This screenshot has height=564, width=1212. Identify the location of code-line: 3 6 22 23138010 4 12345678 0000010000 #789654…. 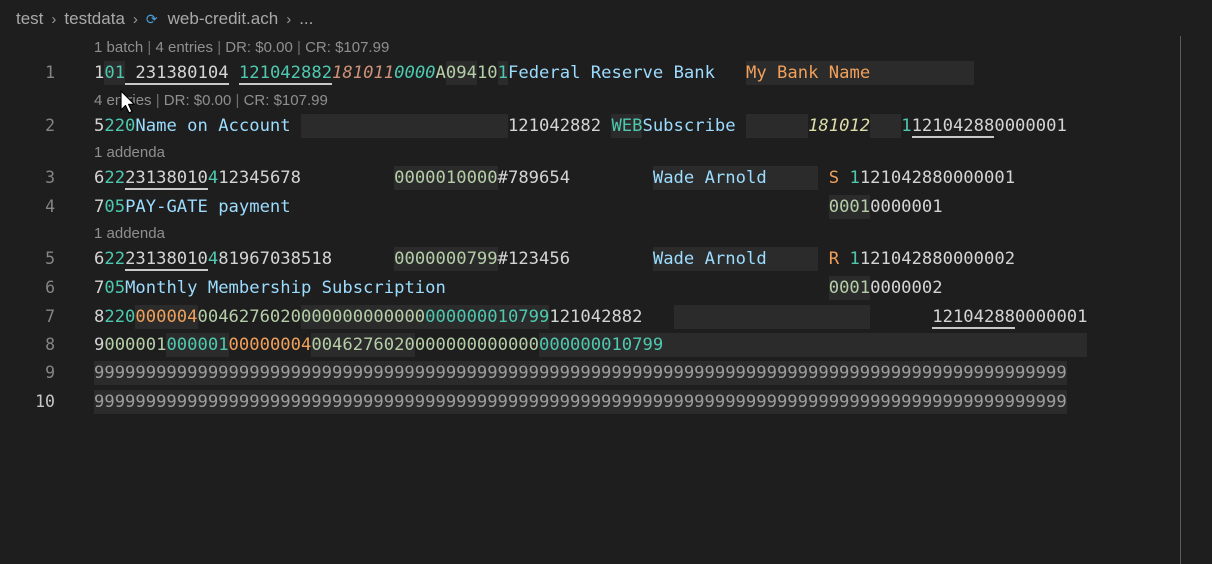
(590, 178).